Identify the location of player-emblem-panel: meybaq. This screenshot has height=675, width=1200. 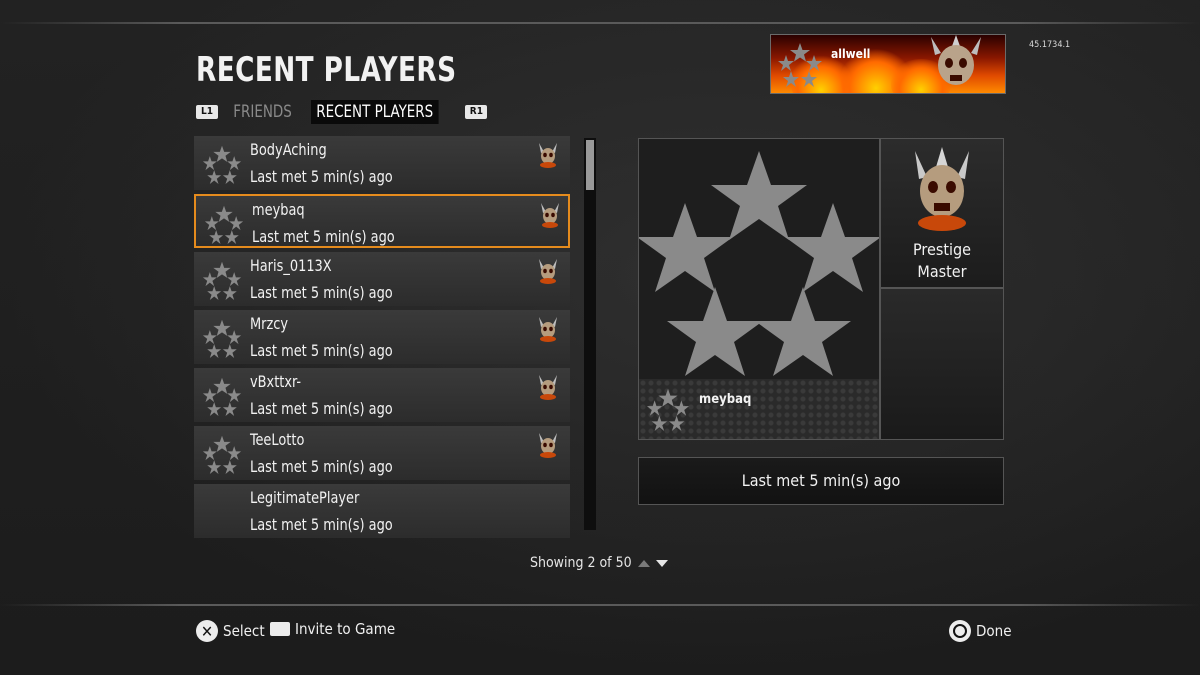
(759, 289).